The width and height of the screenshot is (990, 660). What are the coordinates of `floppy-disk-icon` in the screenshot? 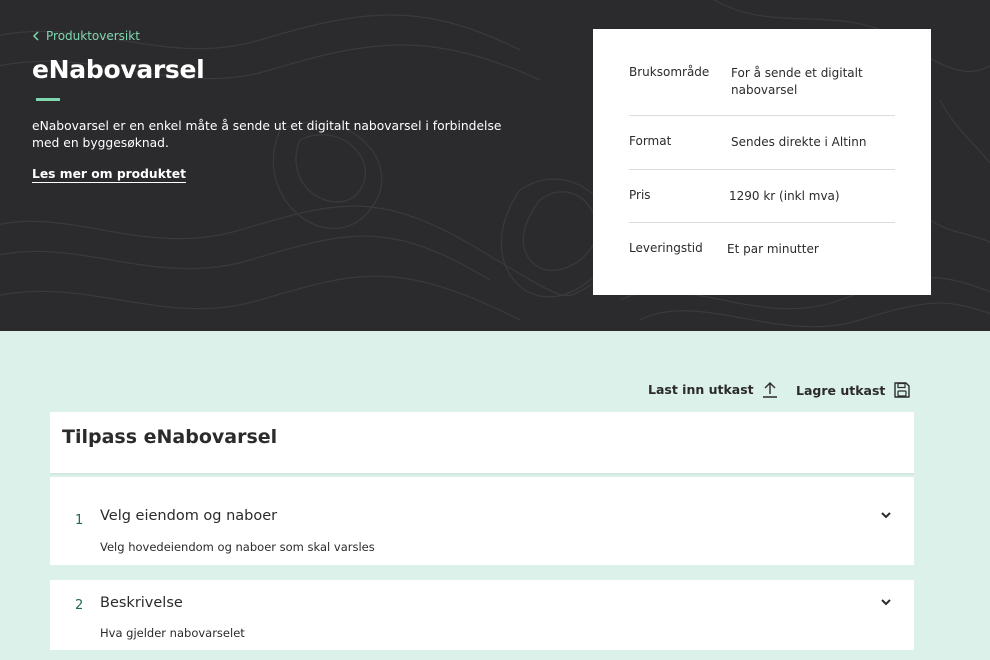 It's located at (902, 390).